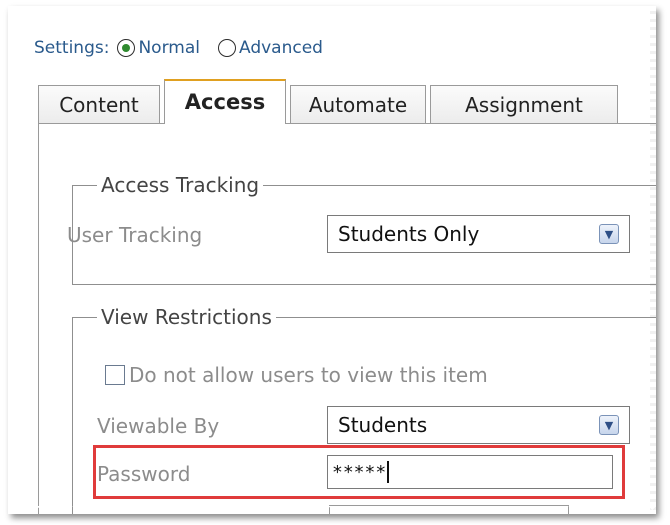 This screenshot has height=525, width=670. Describe the element at coordinates (449, 509) in the screenshot. I see `partial-select-below` at that location.